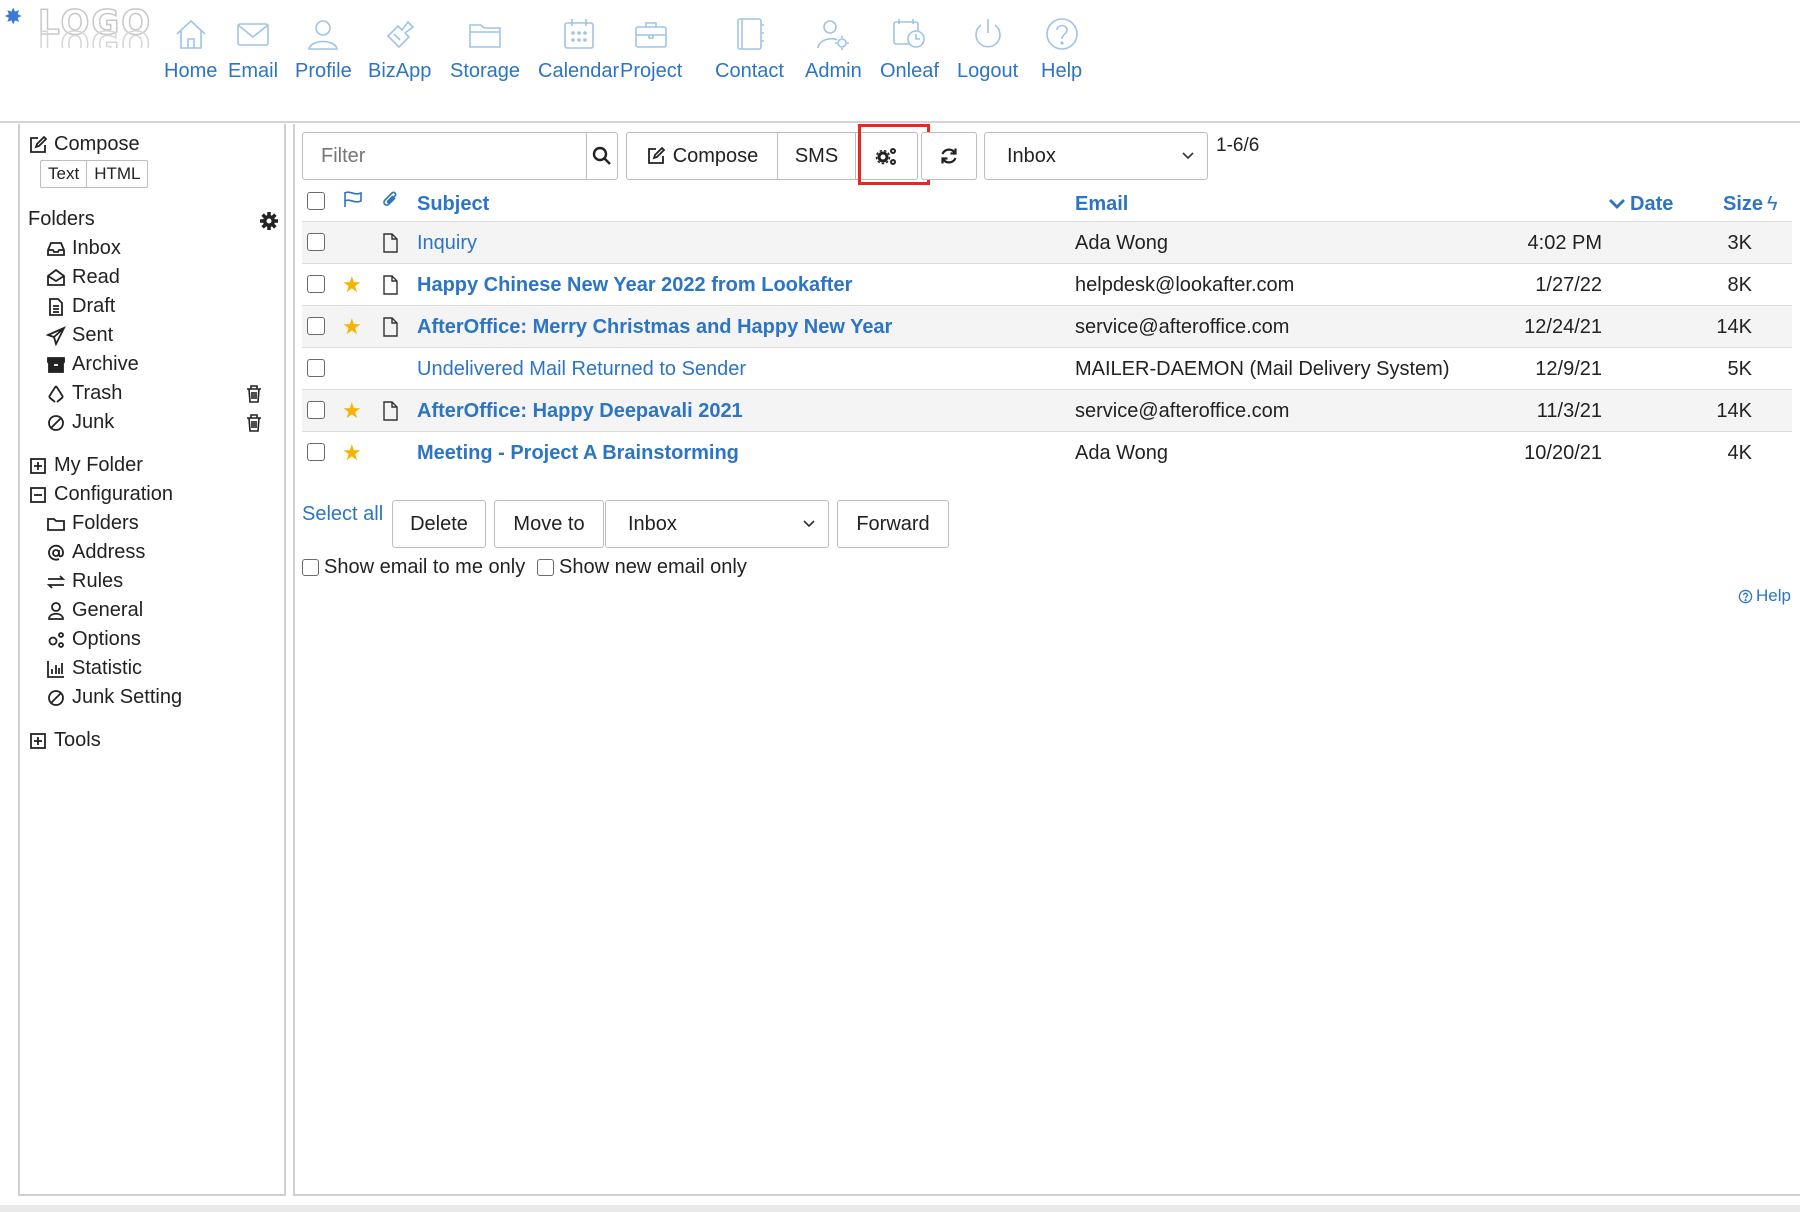 This screenshot has height=1212, width=1800. Describe the element at coordinates (316, 201) in the screenshot. I see `select-all-checkbox` at that location.